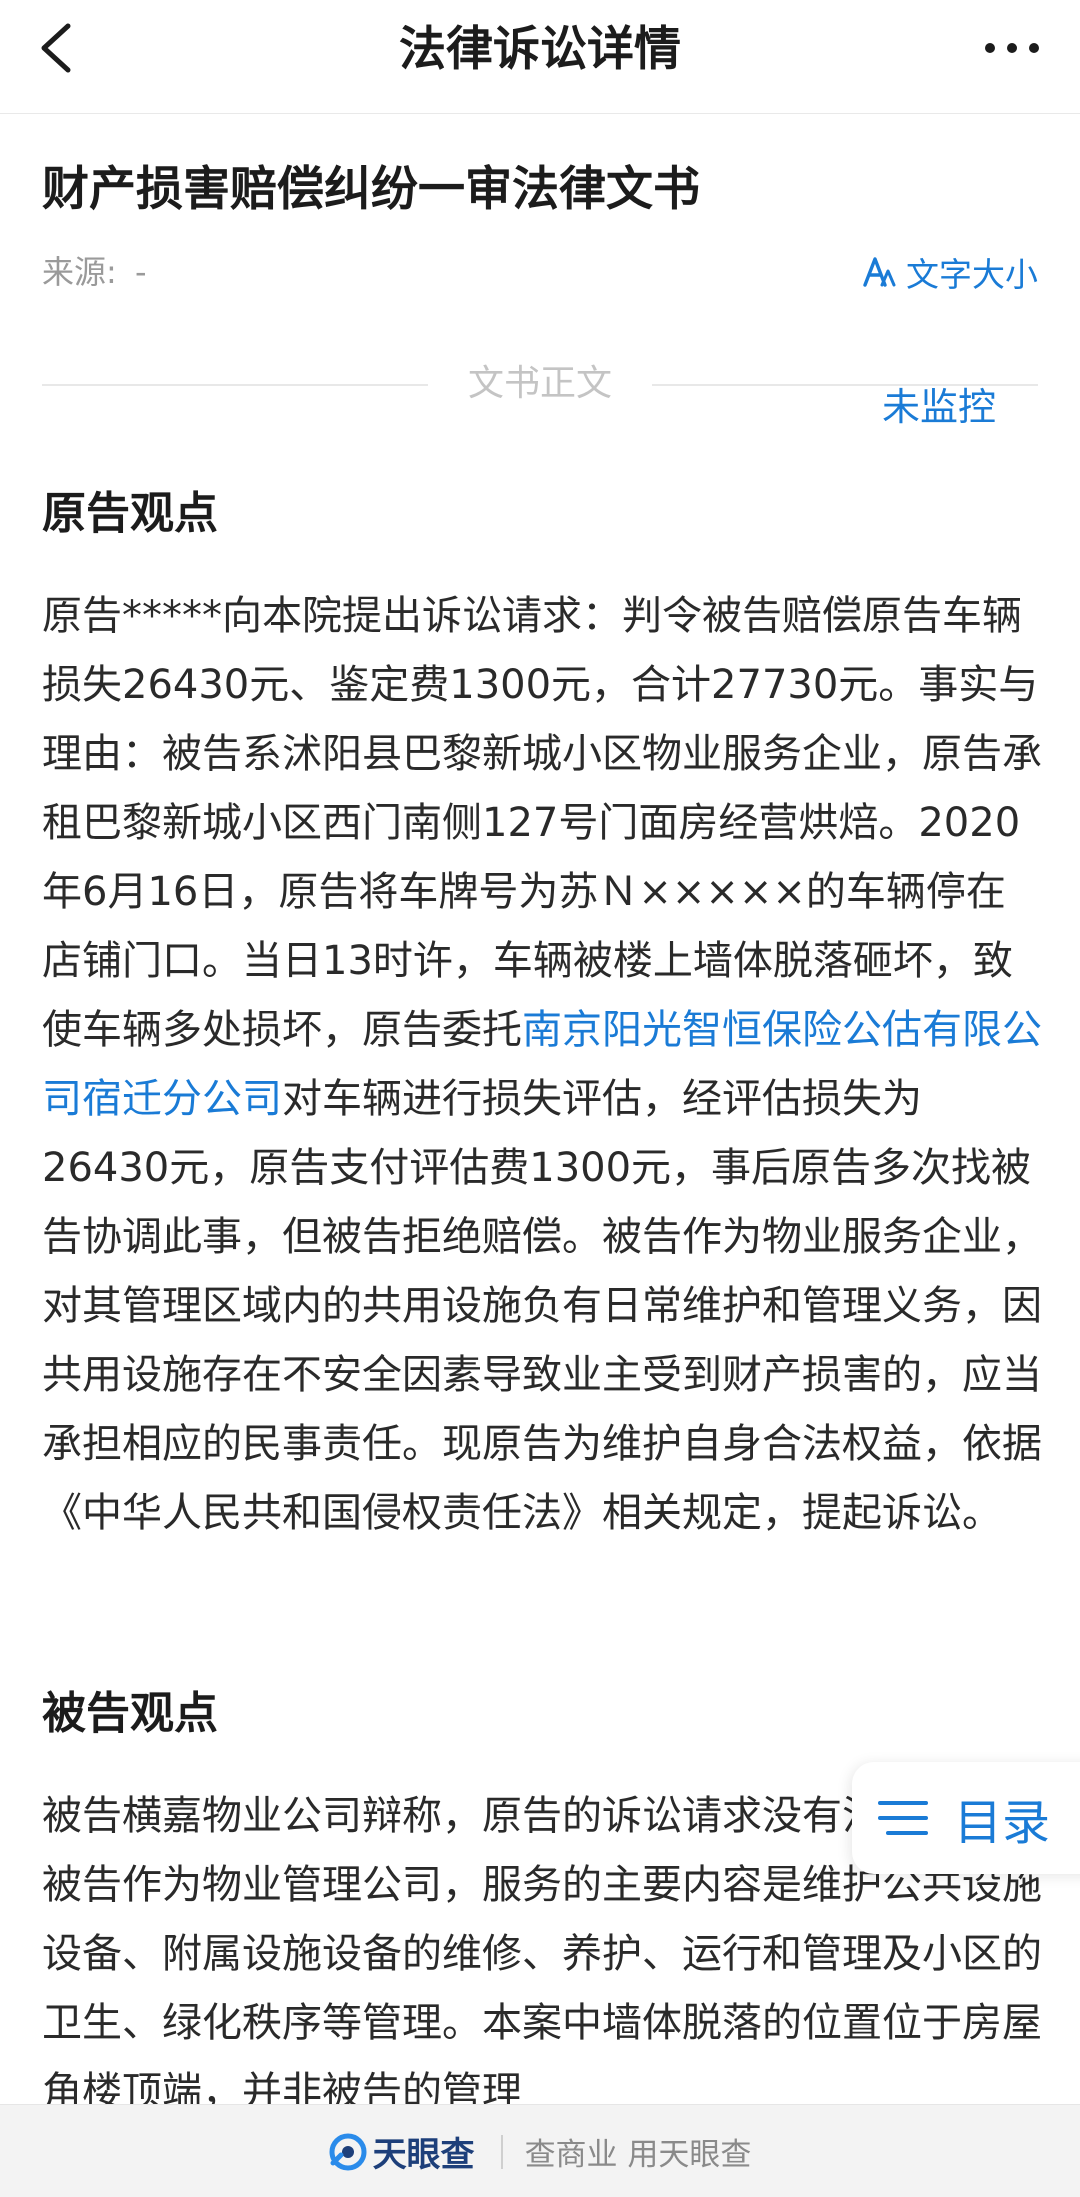  I want to click on navigation-bar: 法律诉讼详情, so click(540, 57).